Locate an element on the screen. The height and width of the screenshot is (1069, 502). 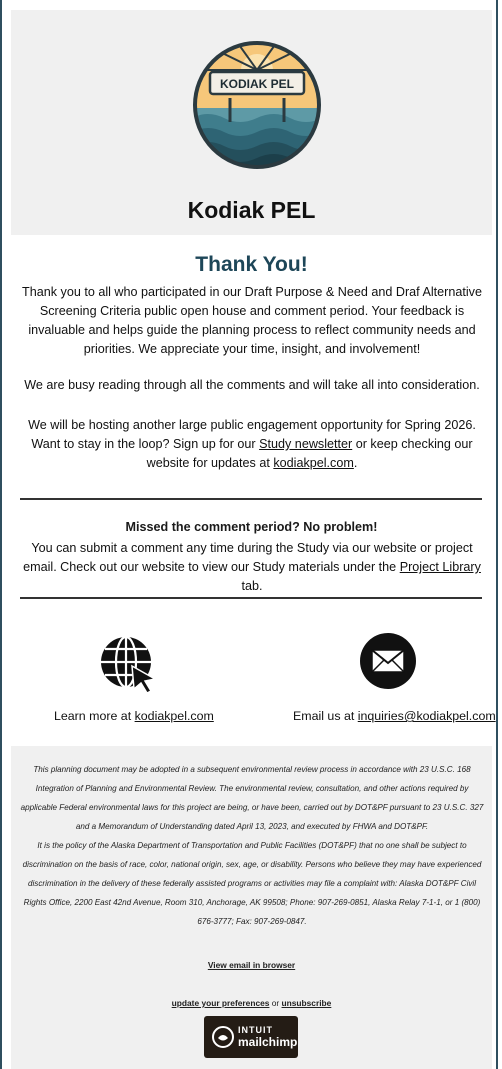
badge-mailchimp-text: mailchimp is located at coordinates (268, 1042).